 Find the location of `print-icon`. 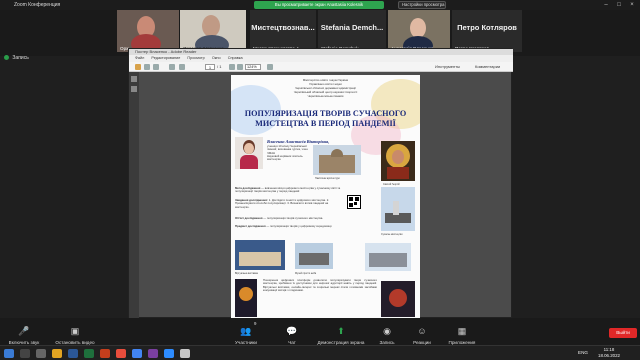

print-icon is located at coordinates (147, 67).